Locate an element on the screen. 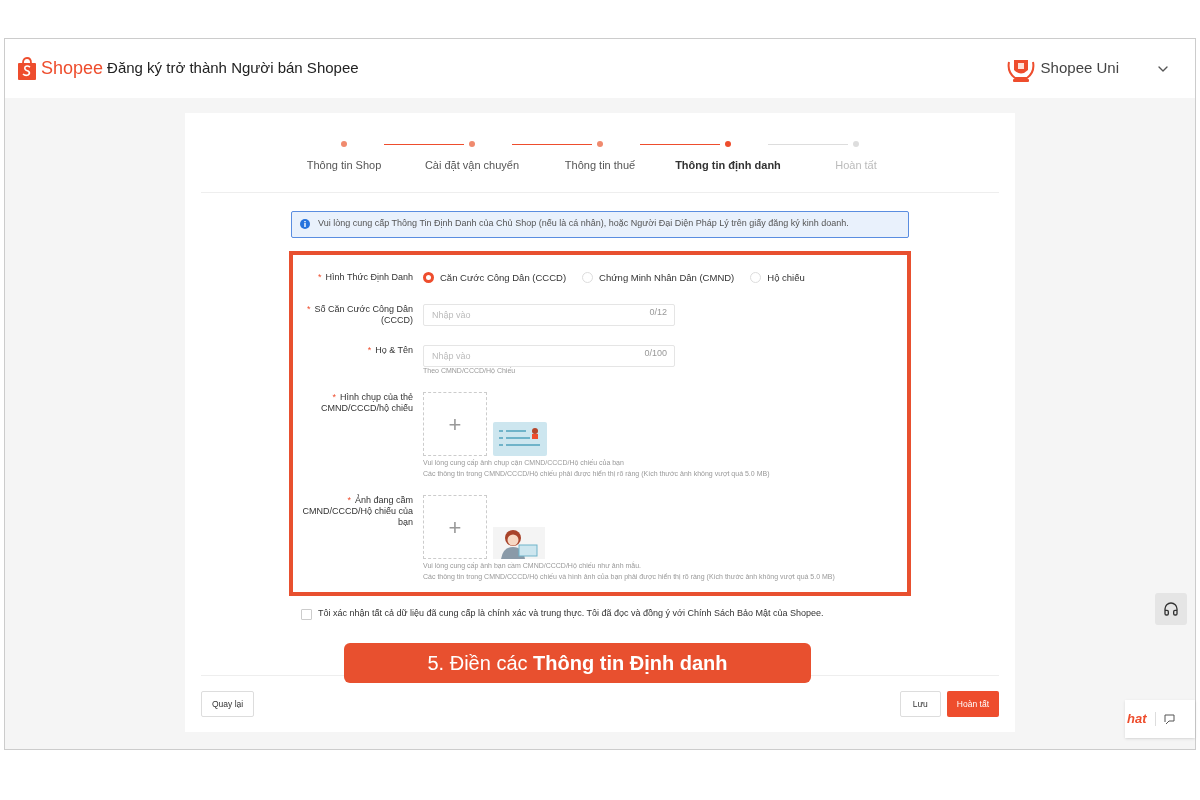  finish-button: Hoàn tất is located at coordinates (972, 704).